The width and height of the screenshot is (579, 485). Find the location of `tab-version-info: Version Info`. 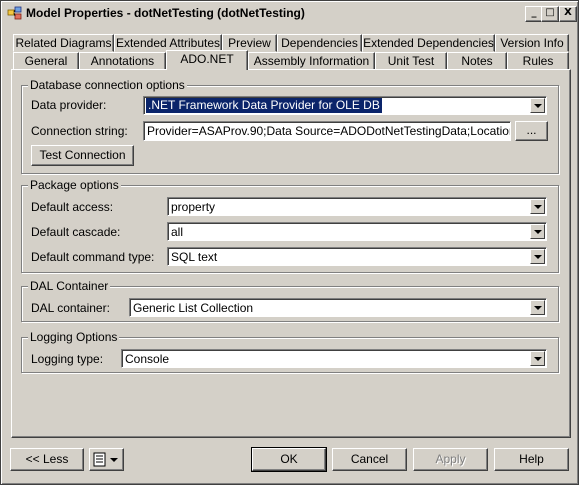

tab-version-info: Version Info is located at coordinates (532, 43).